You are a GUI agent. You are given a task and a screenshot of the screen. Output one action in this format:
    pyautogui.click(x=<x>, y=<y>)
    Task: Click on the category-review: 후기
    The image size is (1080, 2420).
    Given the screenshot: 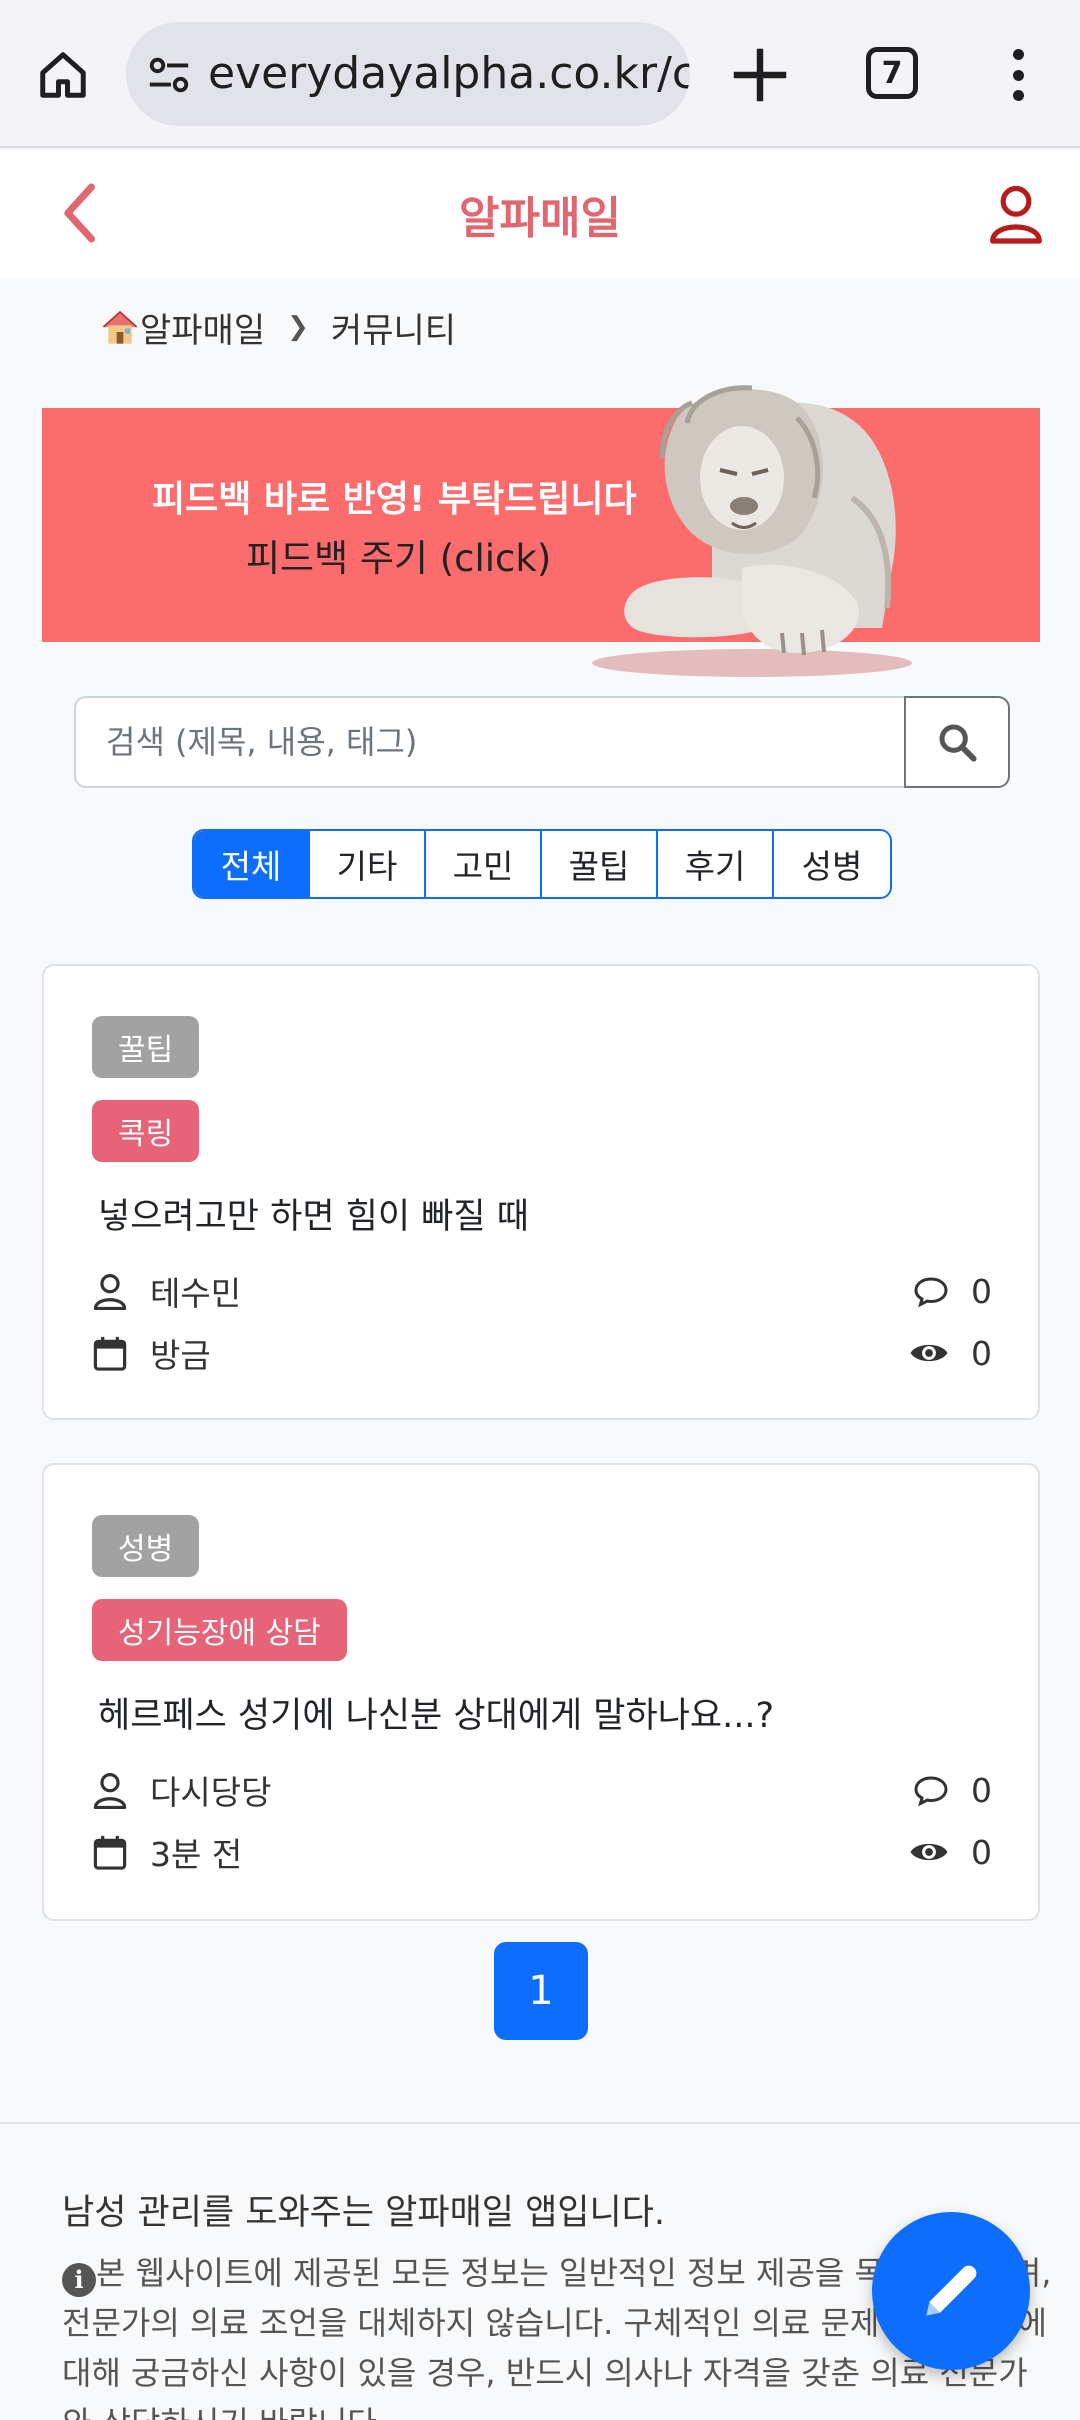 What is the action you would take?
    pyautogui.click(x=716, y=864)
    